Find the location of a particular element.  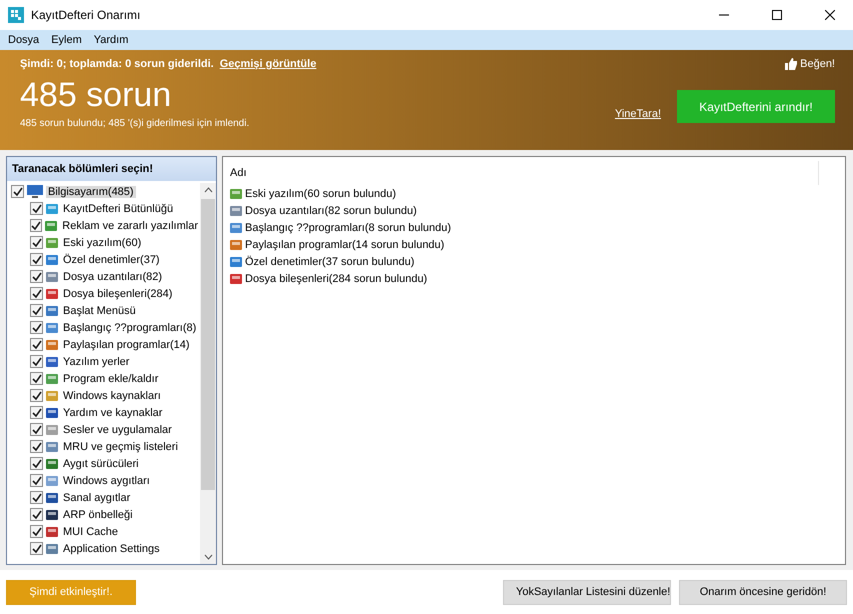

tree-item: Windows aygıtları is located at coordinates (106, 480).